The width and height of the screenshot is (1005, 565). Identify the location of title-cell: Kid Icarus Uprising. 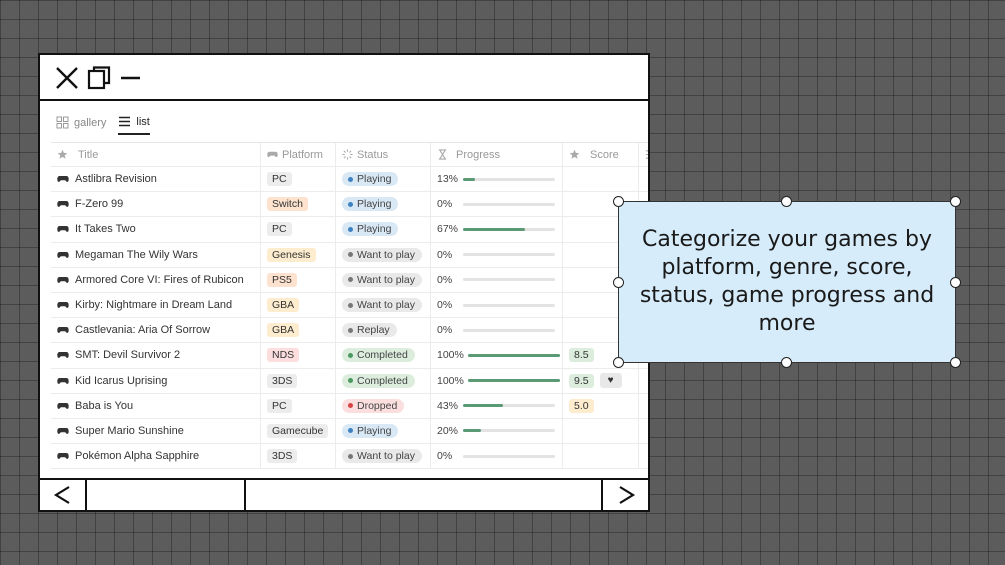
(156, 380).